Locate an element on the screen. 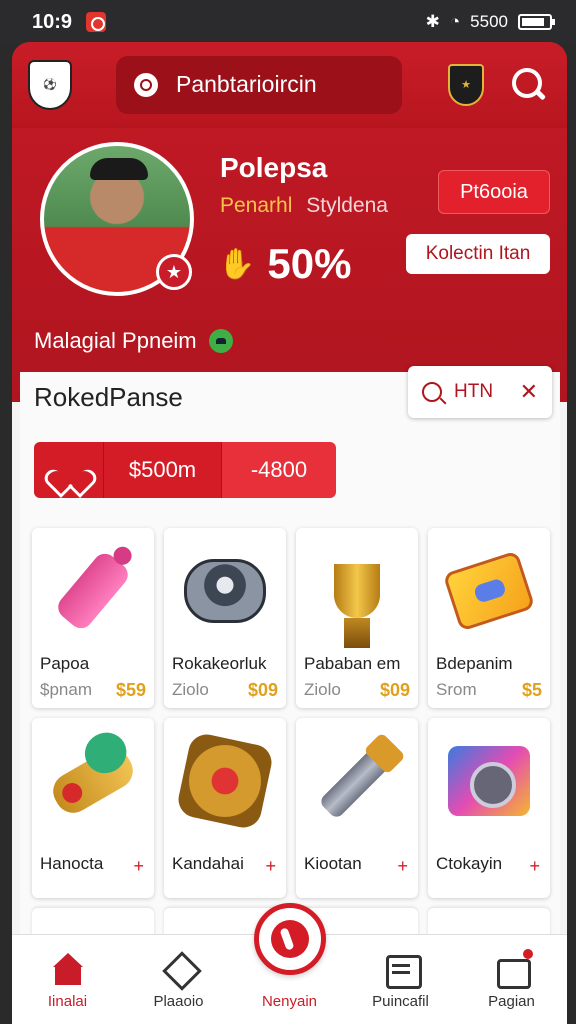 The image size is (576, 1024). item-card: Kiootan + is located at coordinates (357, 808).